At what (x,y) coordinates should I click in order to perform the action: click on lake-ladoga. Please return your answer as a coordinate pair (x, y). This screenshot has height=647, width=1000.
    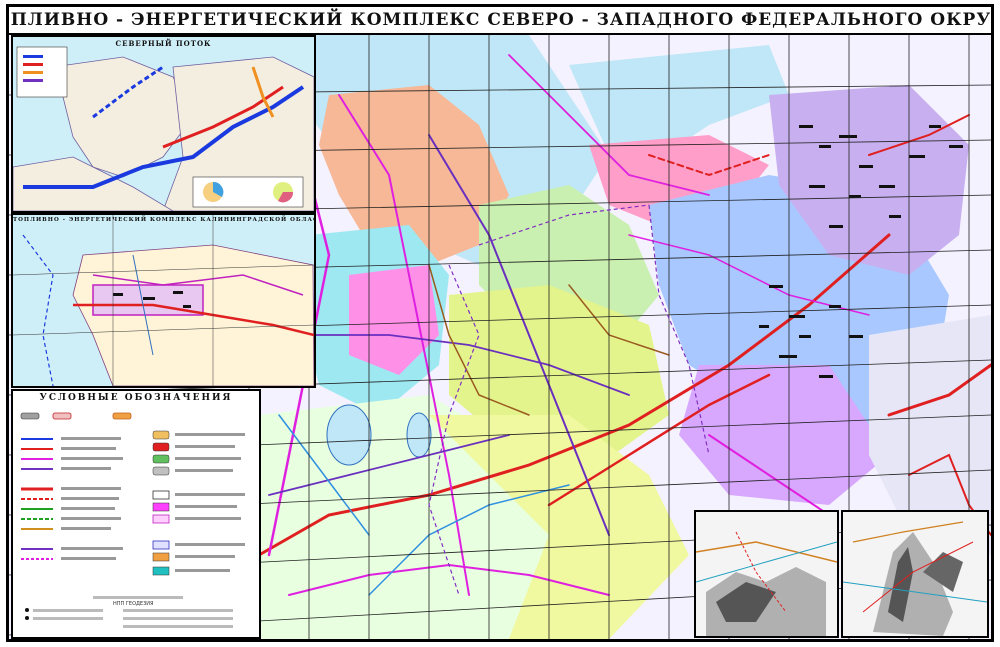
    Looking at the image, I should click on (349, 435).